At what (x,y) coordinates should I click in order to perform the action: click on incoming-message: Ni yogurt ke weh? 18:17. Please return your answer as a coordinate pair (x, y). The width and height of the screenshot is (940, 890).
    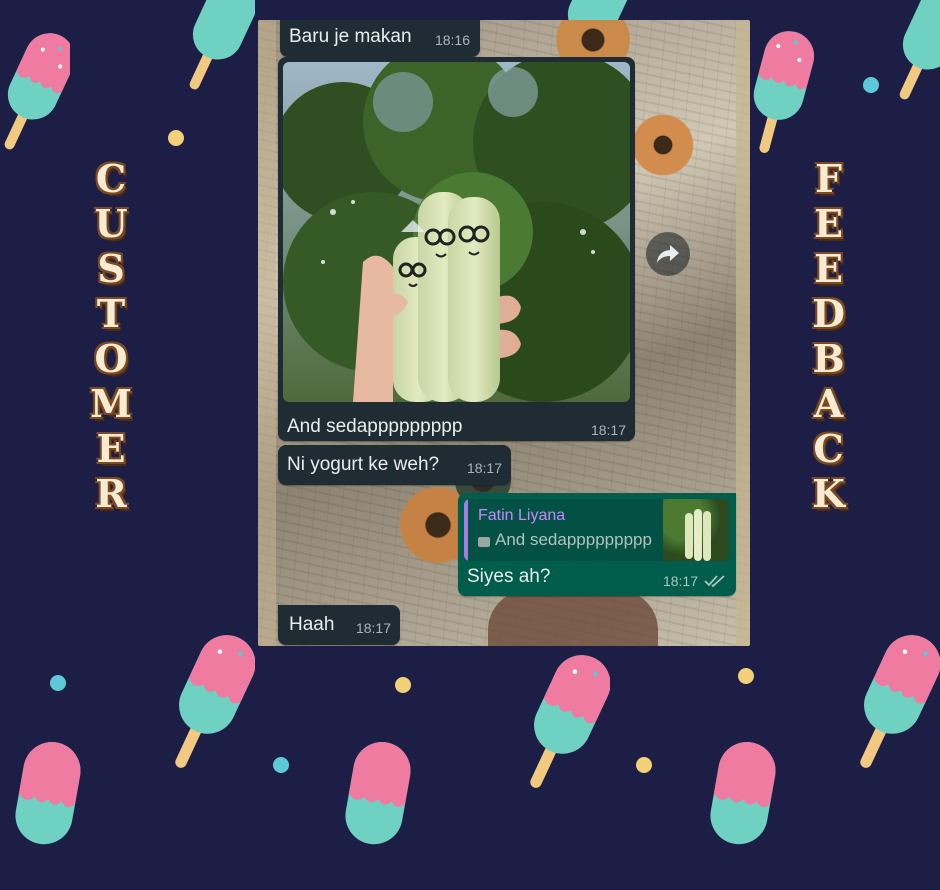
    Looking at the image, I should click on (394, 465).